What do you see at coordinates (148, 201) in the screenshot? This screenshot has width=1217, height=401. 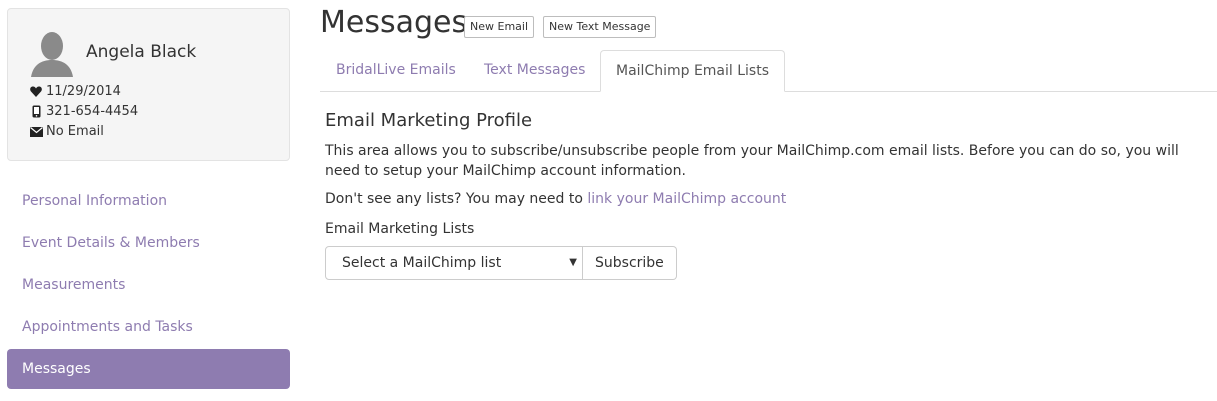 I see `nav-item-personal-information: Personal Information` at bounding box center [148, 201].